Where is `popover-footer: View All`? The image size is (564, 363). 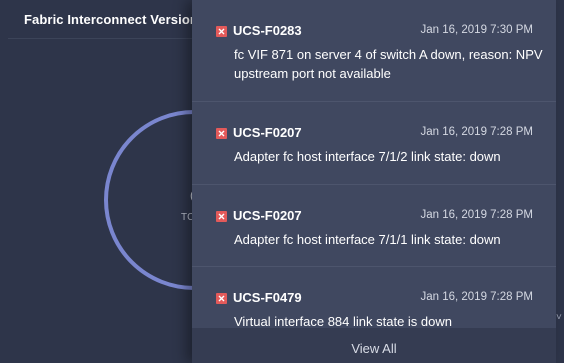
popover-footer: View All is located at coordinates (374, 345).